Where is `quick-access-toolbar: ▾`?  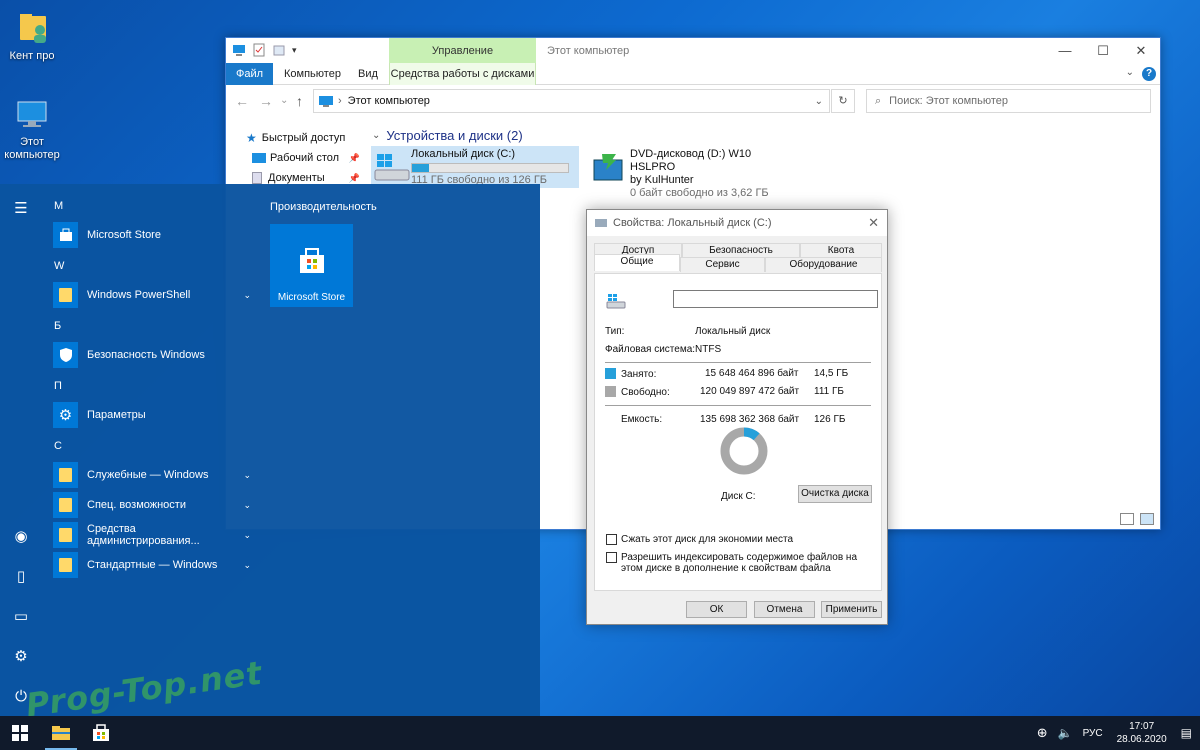 quick-access-toolbar: ▾ is located at coordinates (269, 50).